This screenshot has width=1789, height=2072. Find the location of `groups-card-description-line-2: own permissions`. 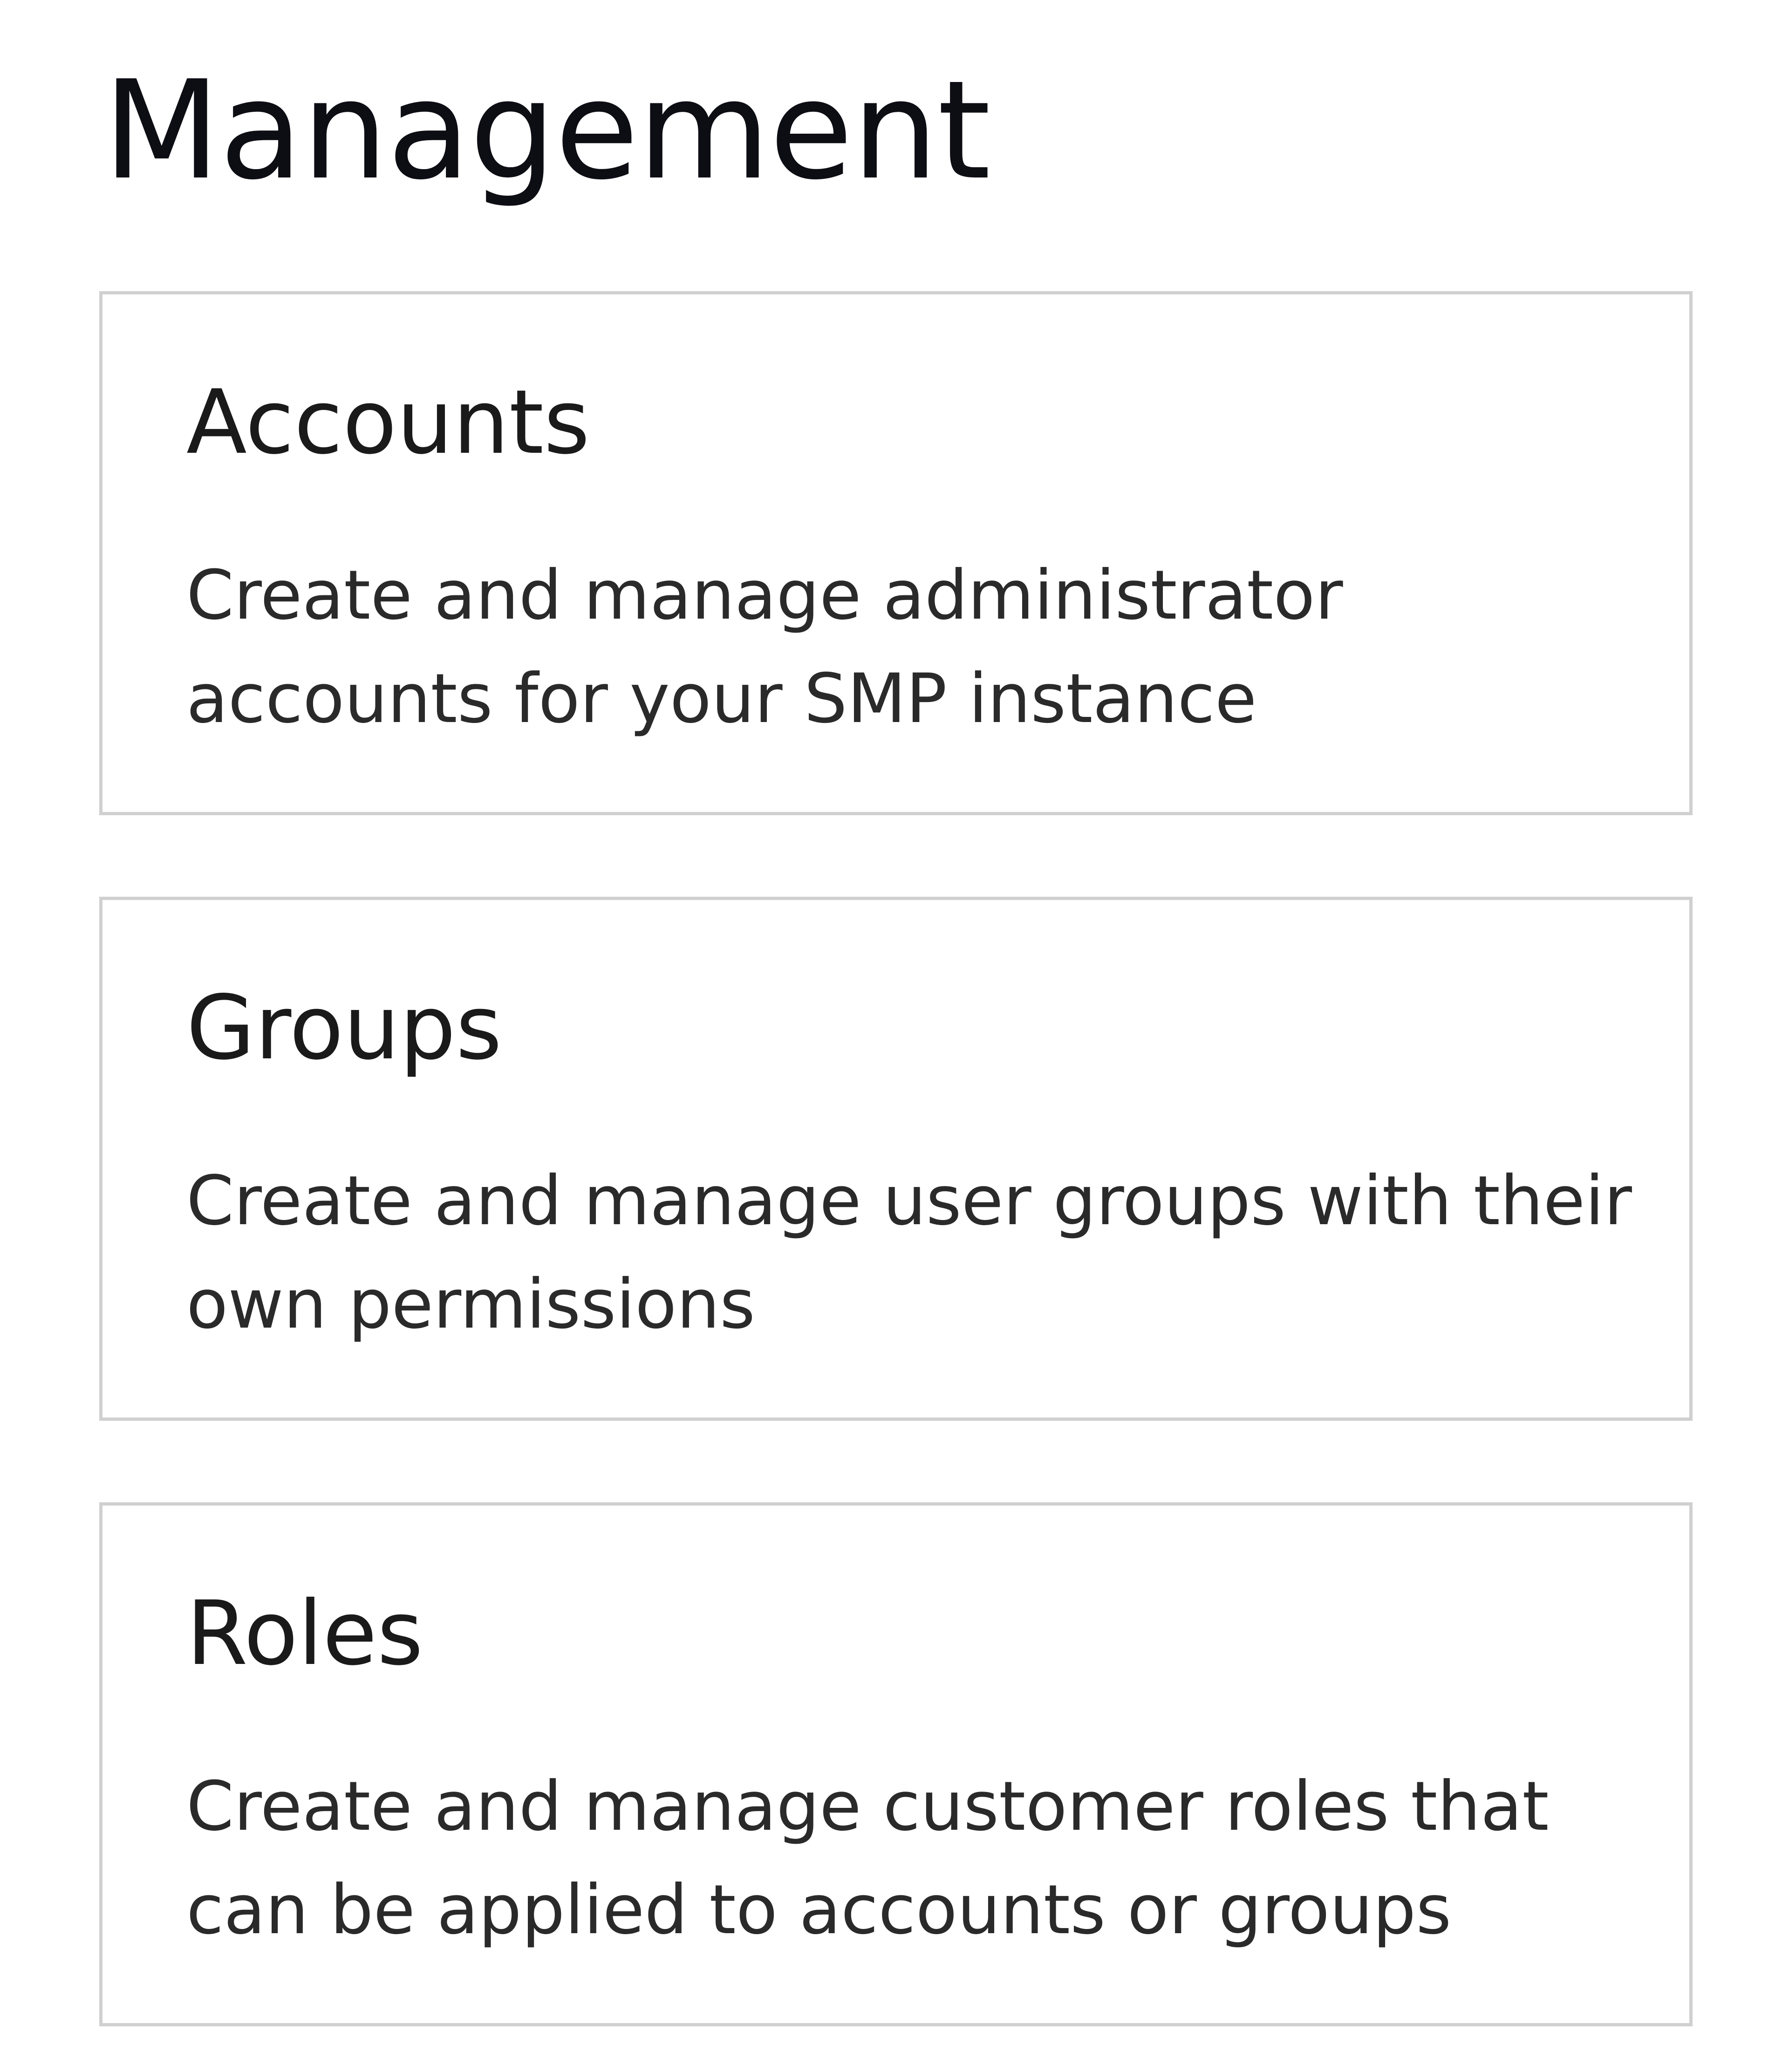

groups-card-description-line-2: own permissions is located at coordinates (471, 1304).